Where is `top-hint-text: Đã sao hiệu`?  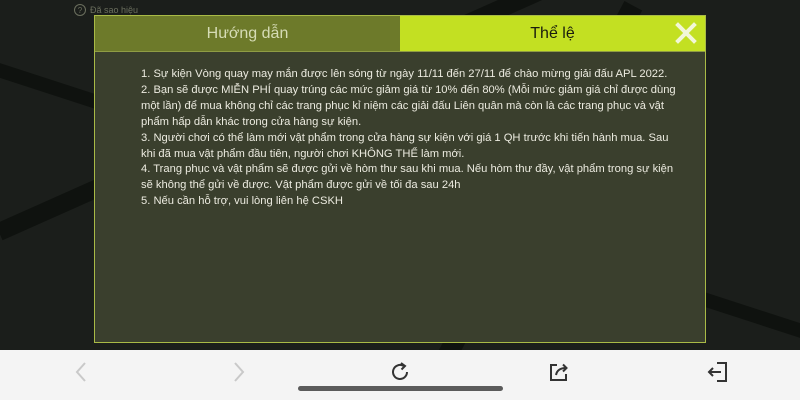
top-hint-text: Đã sao hiệu is located at coordinates (114, 10).